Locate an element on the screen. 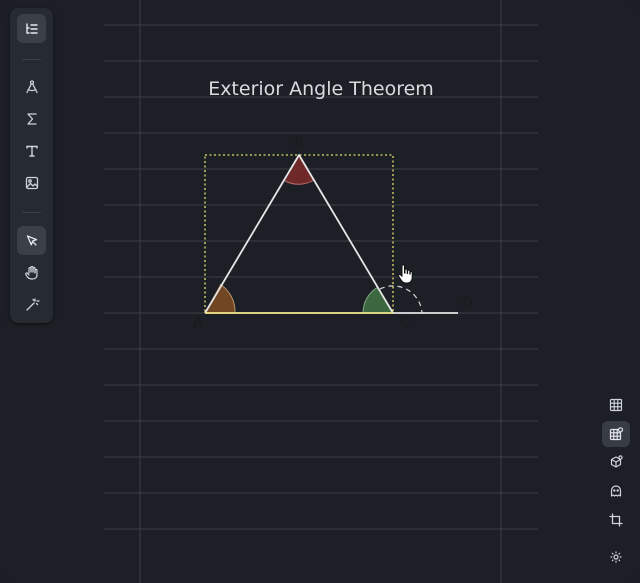 The image size is (640, 583). text-button is located at coordinates (31, 150).